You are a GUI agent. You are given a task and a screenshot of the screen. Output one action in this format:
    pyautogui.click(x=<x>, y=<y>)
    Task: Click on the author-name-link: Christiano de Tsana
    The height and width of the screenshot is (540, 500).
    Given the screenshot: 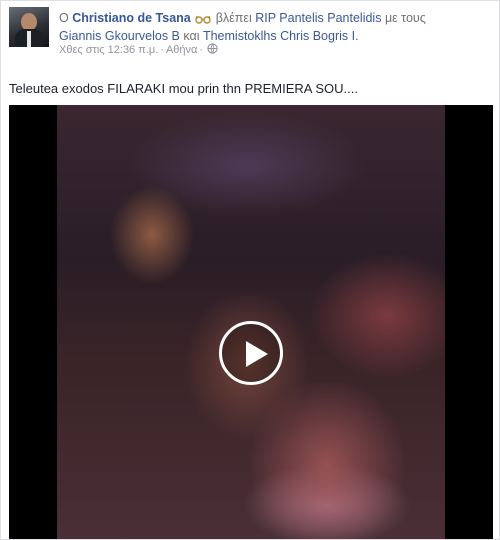 What is the action you would take?
    pyautogui.click(x=131, y=18)
    